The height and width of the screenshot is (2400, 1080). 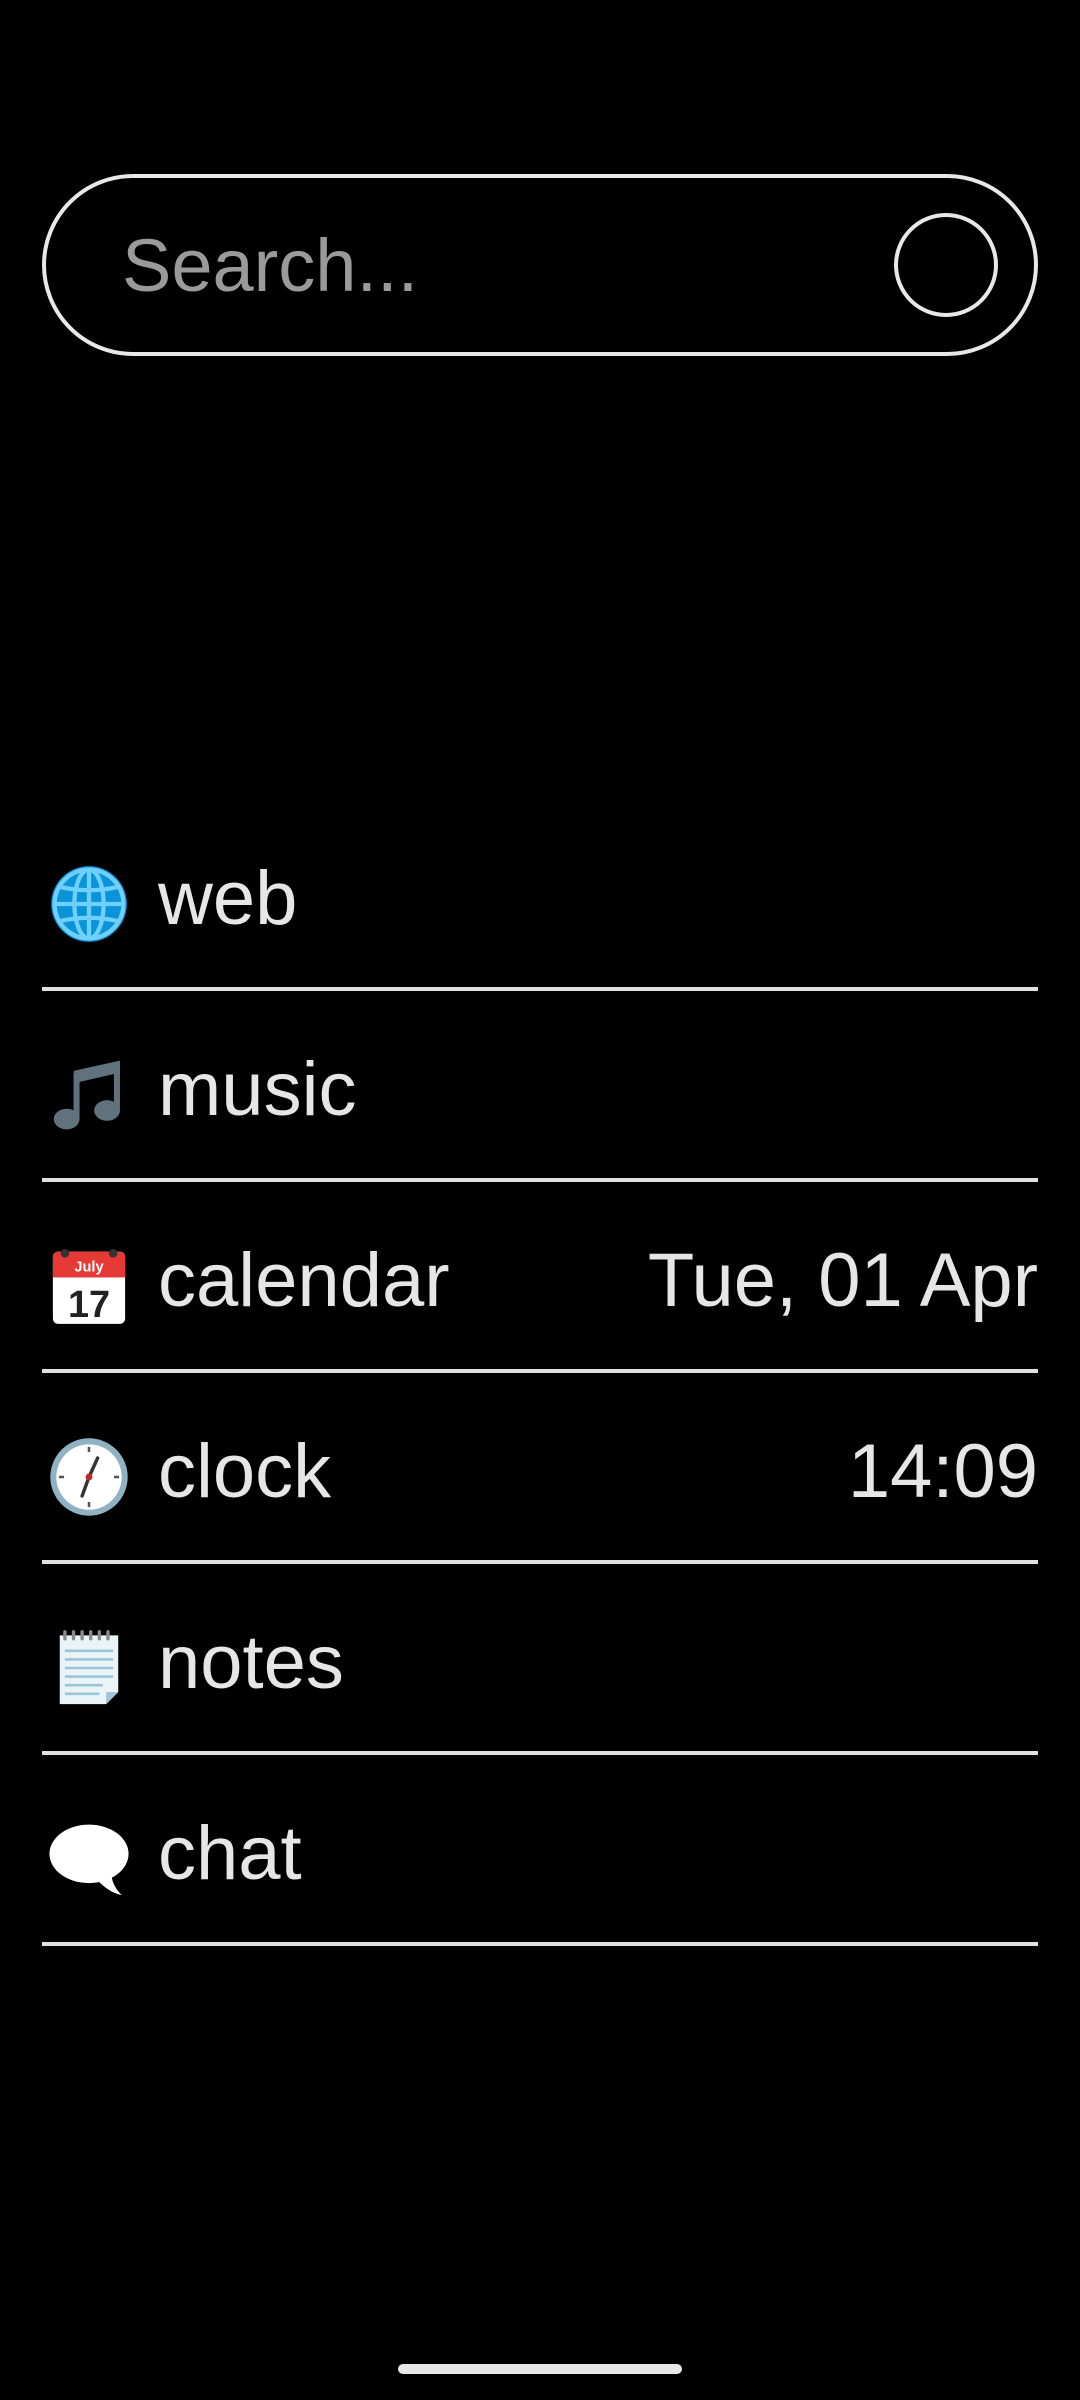 I want to click on search-circle-button, so click(x=946, y=265).